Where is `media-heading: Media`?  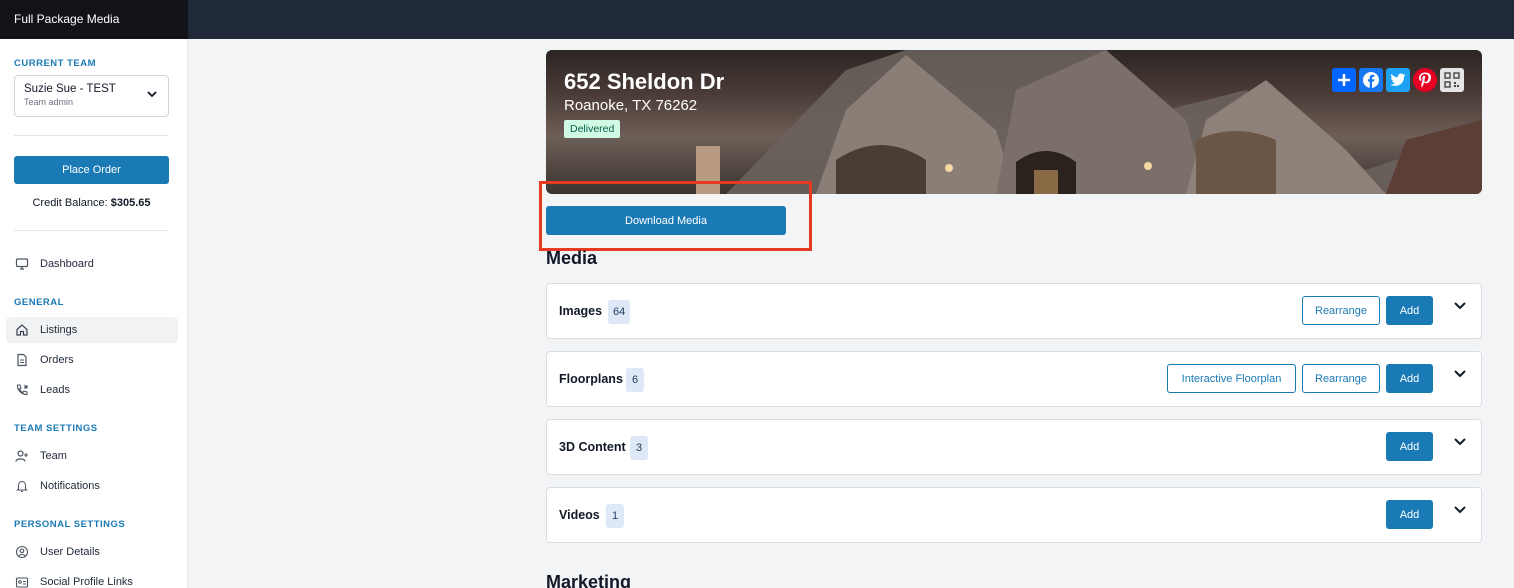
media-heading: Media is located at coordinates (572, 258).